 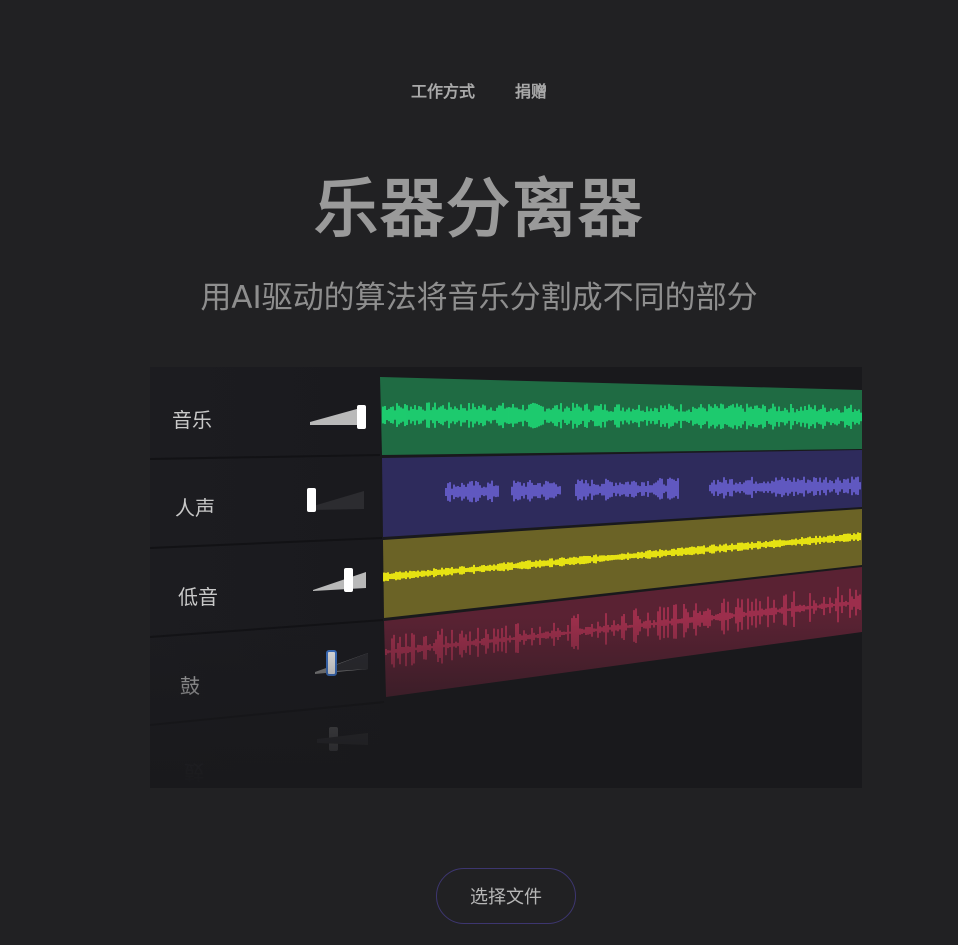 I want to click on track-label-vocals: 人声, so click(x=195, y=508).